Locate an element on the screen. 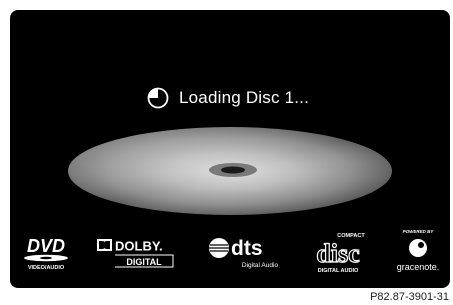 The image size is (453, 305). svg-text: DIGITAL is located at coordinates (144, 262).